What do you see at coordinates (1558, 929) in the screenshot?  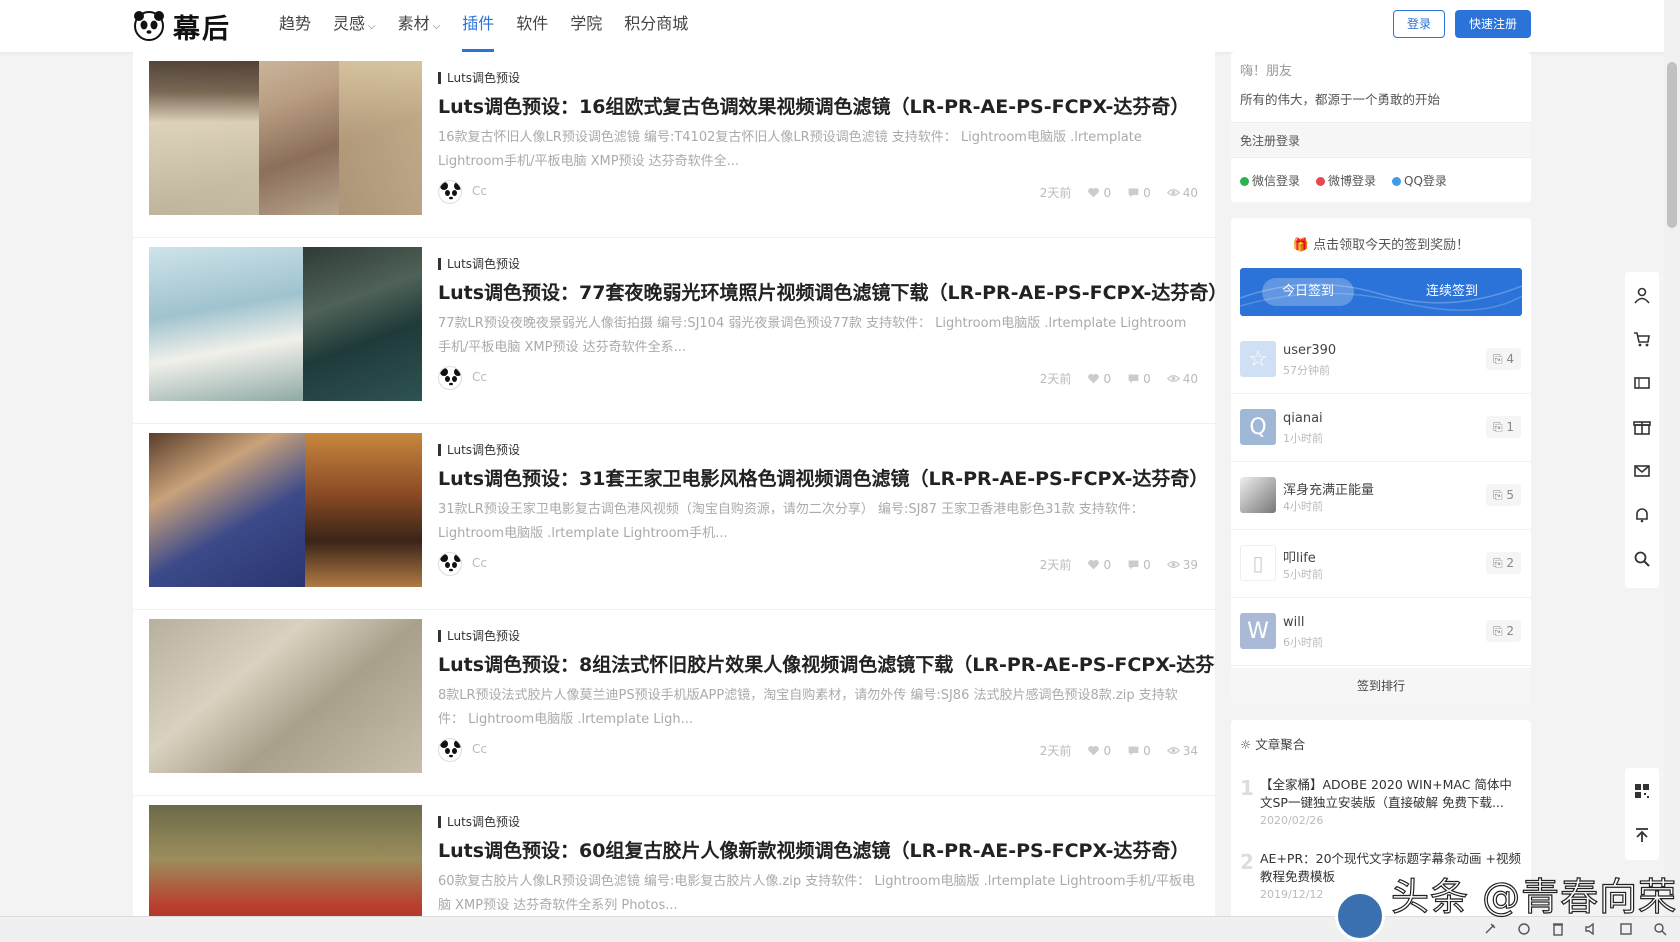 I see `trash-icon` at bounding box center [1558, 929].